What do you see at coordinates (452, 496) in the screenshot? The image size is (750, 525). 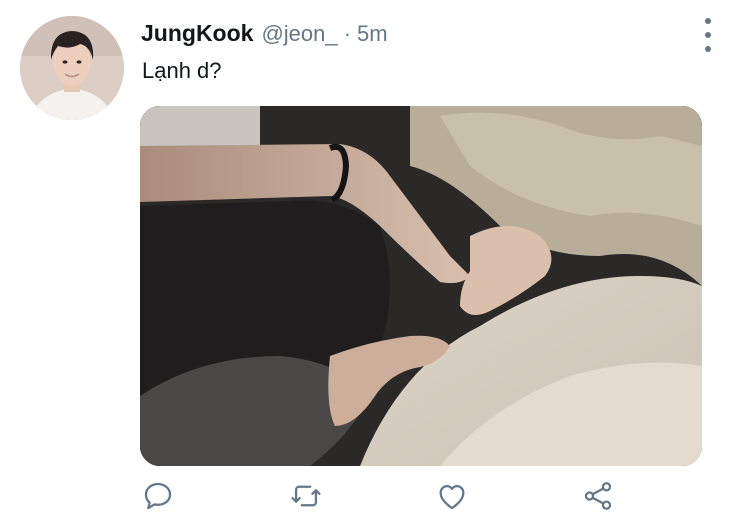 I see `heart-icon` at bounding box center [452, 496].